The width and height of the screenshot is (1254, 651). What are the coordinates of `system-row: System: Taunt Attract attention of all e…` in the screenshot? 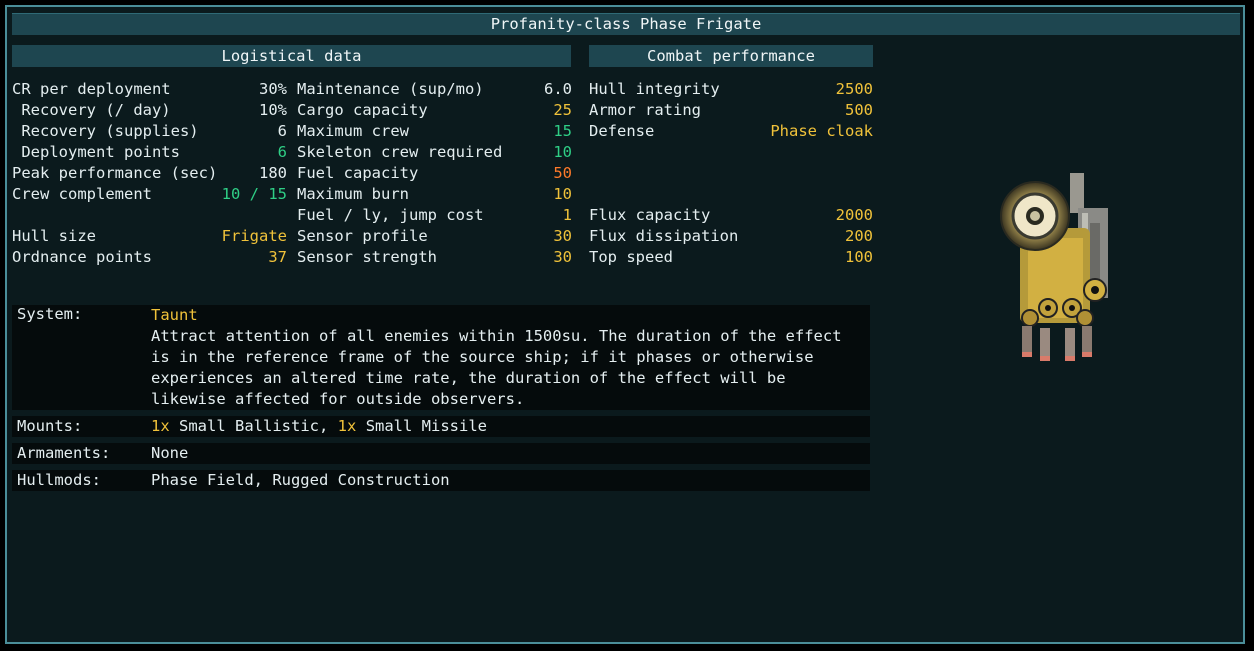 It's located at (441, 357).